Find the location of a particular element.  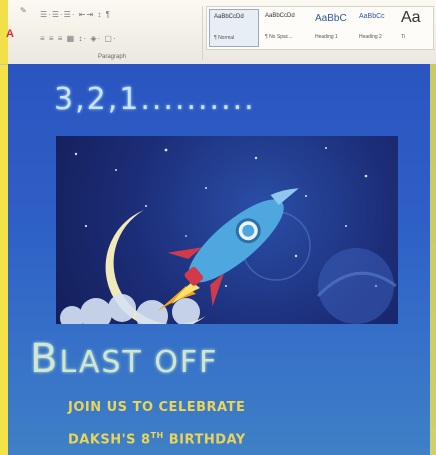

style-name: Heading 1 is located at coordinates (326, 37).